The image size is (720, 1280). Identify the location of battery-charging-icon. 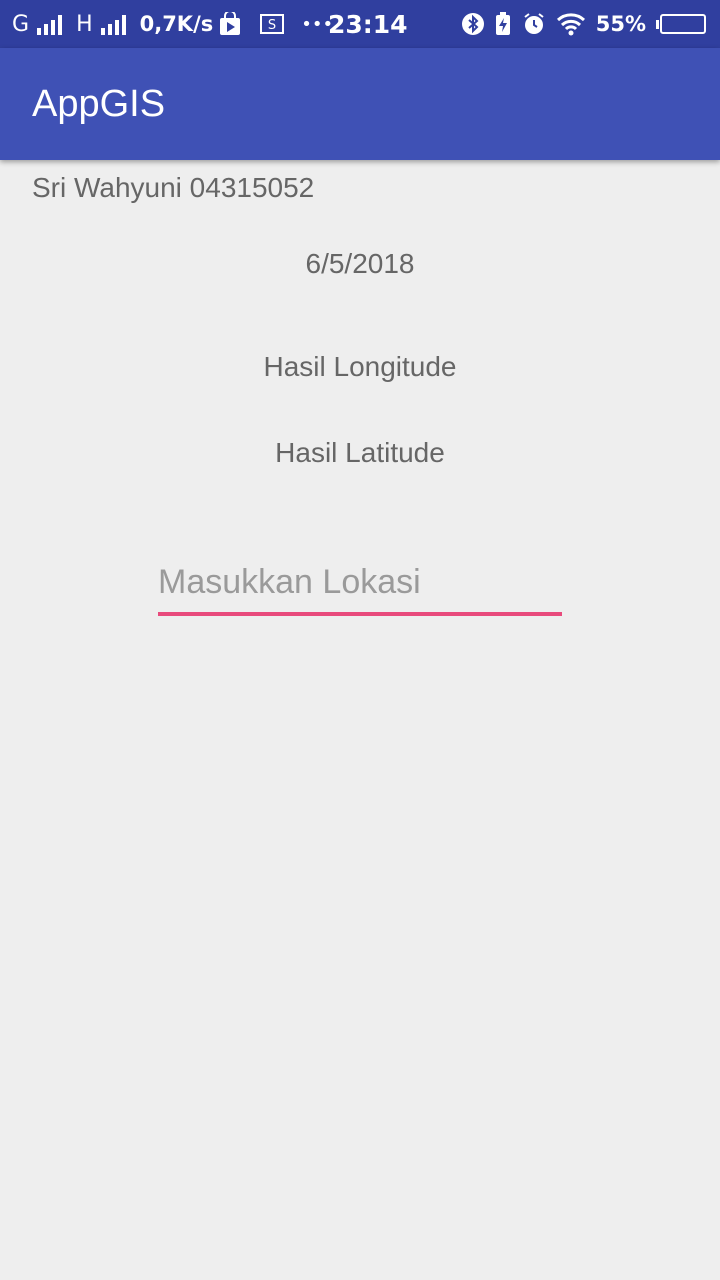
(503, 24).